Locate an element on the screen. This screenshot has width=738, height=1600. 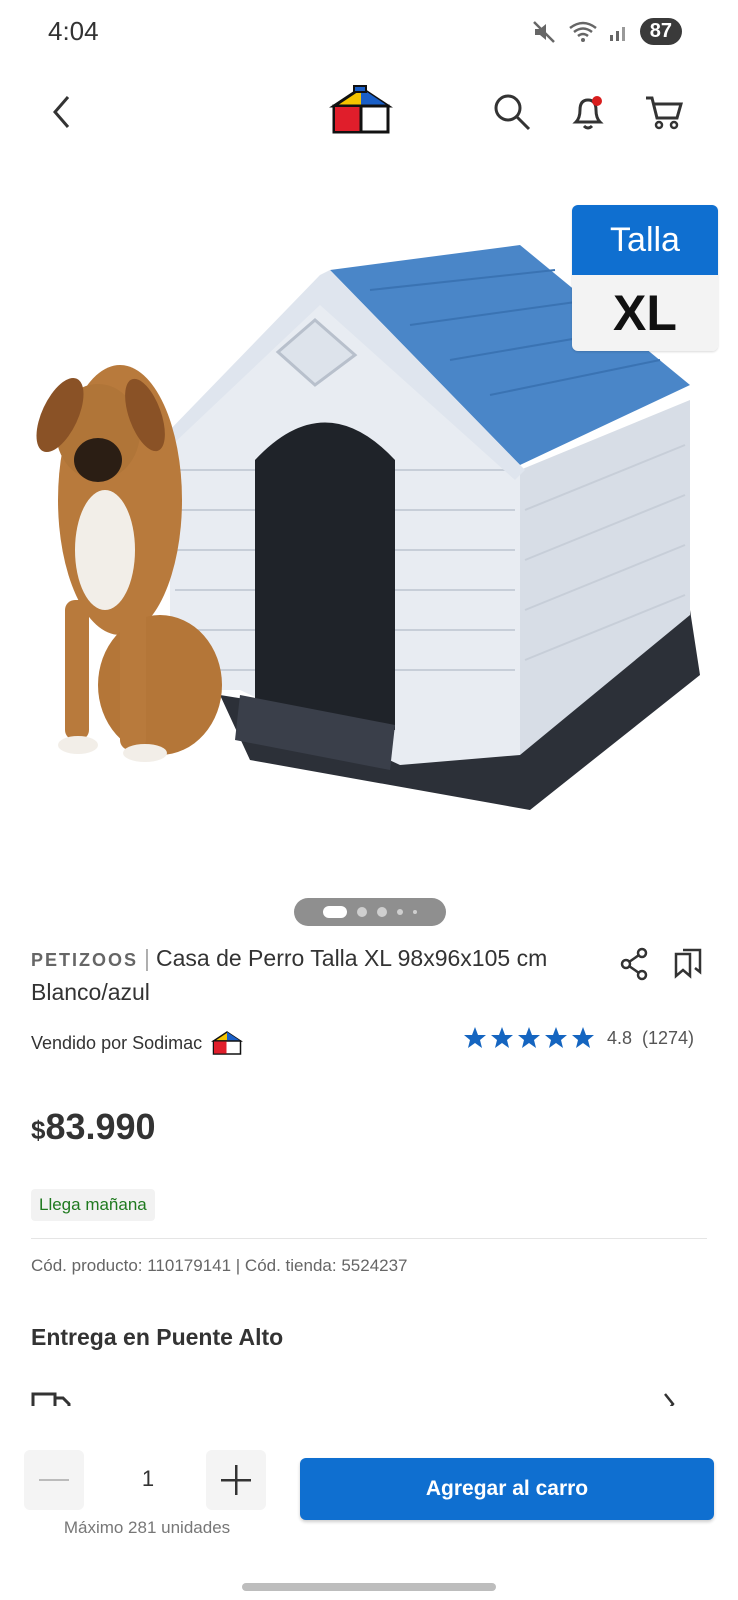
size-badge-value: XL is located at coordinates (645, 313).